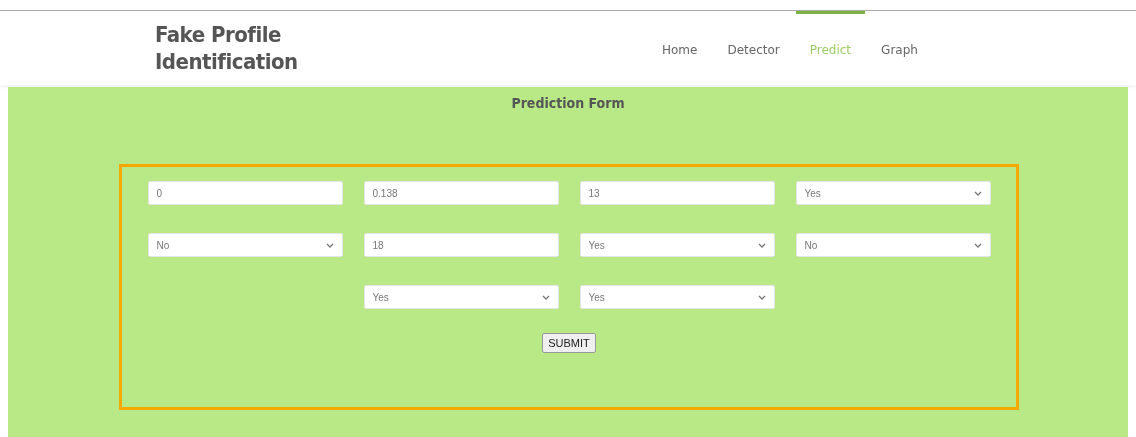  Describe the element at coordinates (899, 48) in the screenshot. I see `nav-link: Graph` at that location.